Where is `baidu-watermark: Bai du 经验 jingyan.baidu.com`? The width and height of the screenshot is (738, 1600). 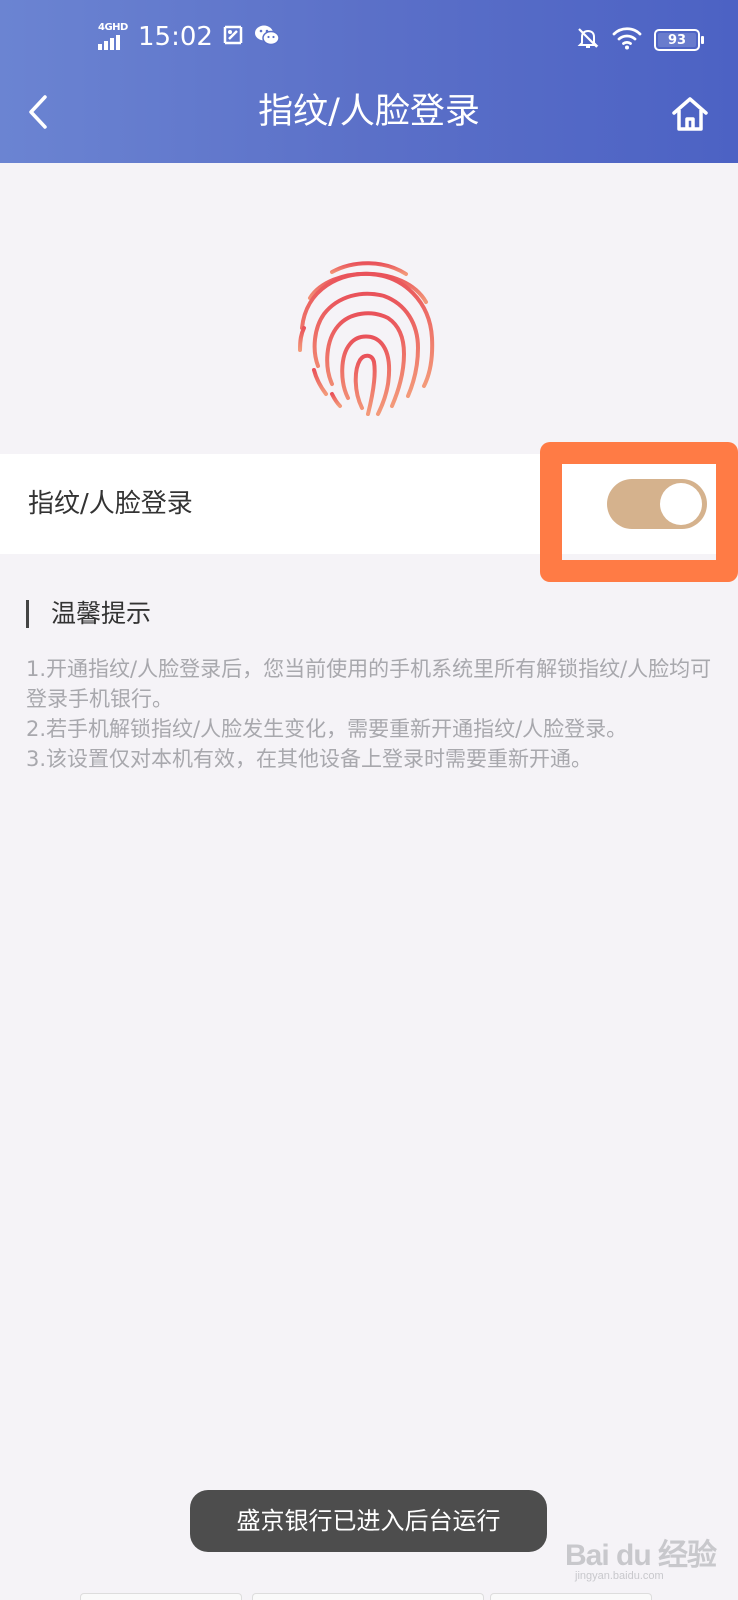
baidu-watermark: Bai du 经验 jingyan.baidu.com is located at coordinates (645, 1560).